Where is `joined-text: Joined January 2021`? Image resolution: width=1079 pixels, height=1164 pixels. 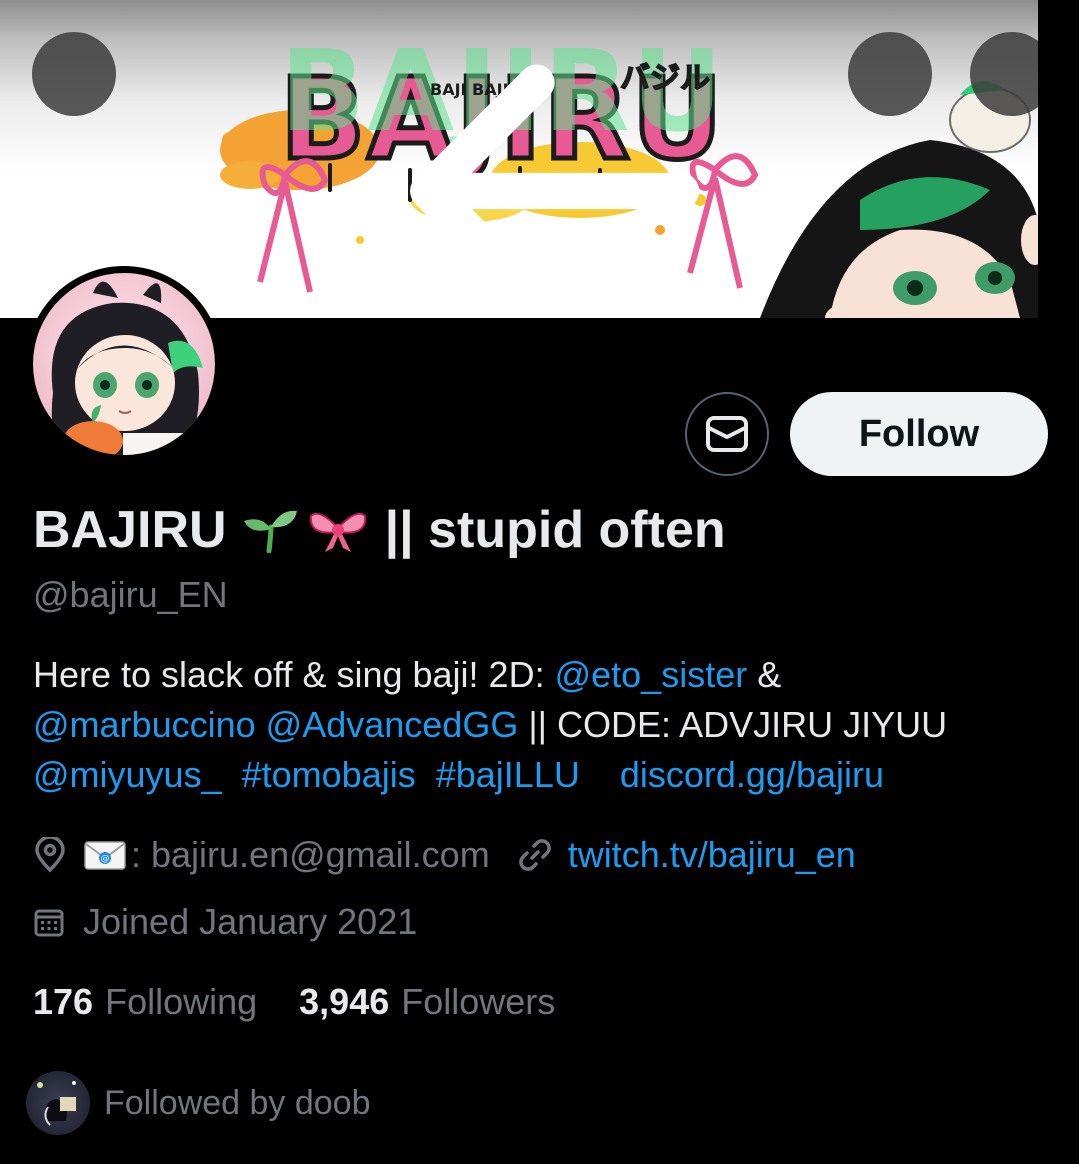
joined-text: Joined January 2021 is located at coordinates (250, 921).